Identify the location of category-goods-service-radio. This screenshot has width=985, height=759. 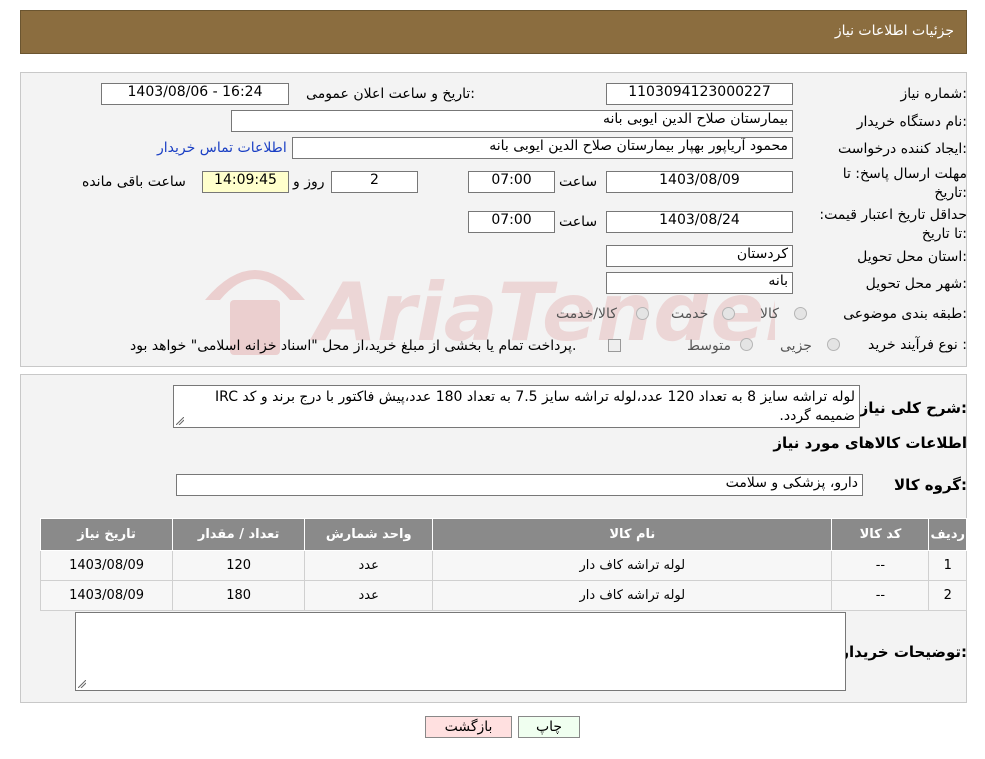
(642, 313).